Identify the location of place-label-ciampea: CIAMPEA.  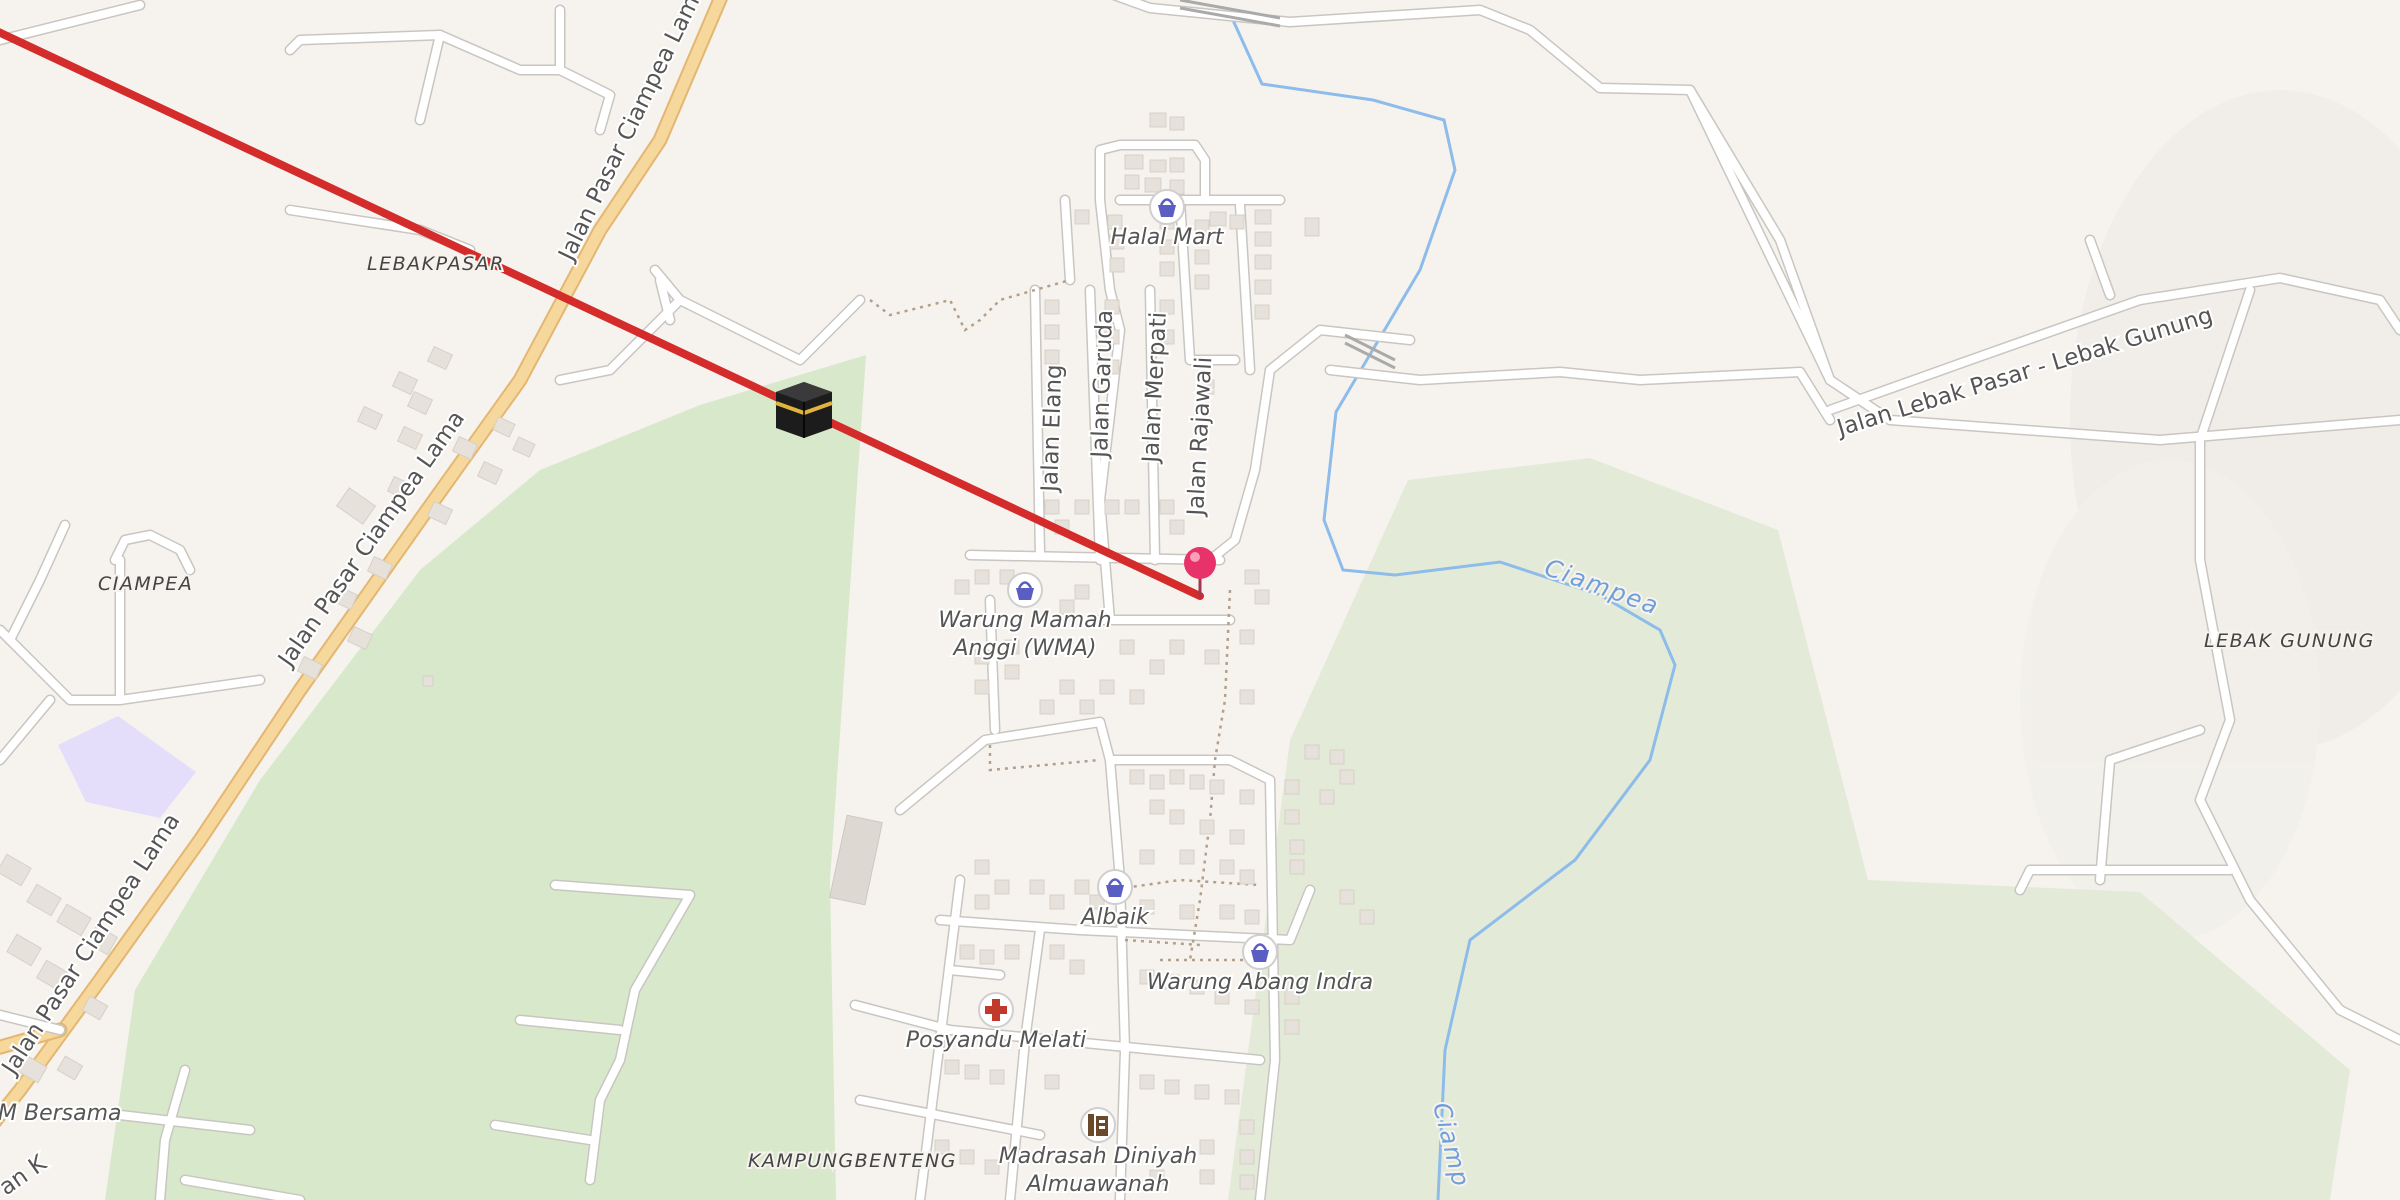
(145, 584).